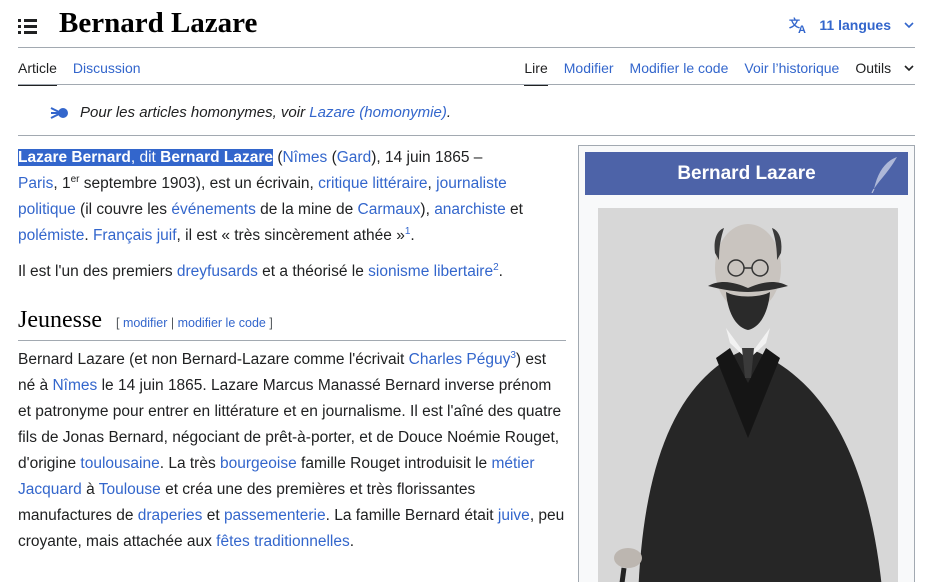 Image resolution: width=933 pixels, height=582 pixels. What do you see at coordinates (313, 271) in the screenshot?
I see `text-fragment: et a théorisé le` at bounding box center [313, 271].